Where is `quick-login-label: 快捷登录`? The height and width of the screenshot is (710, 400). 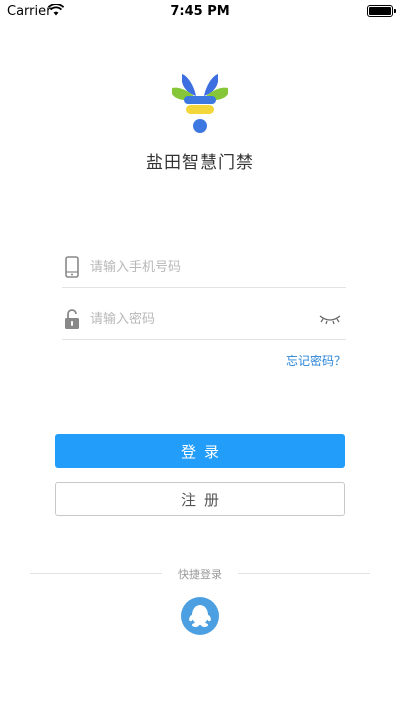
quick-login-label: 快捷登录 is located at coordinates (200, 574).